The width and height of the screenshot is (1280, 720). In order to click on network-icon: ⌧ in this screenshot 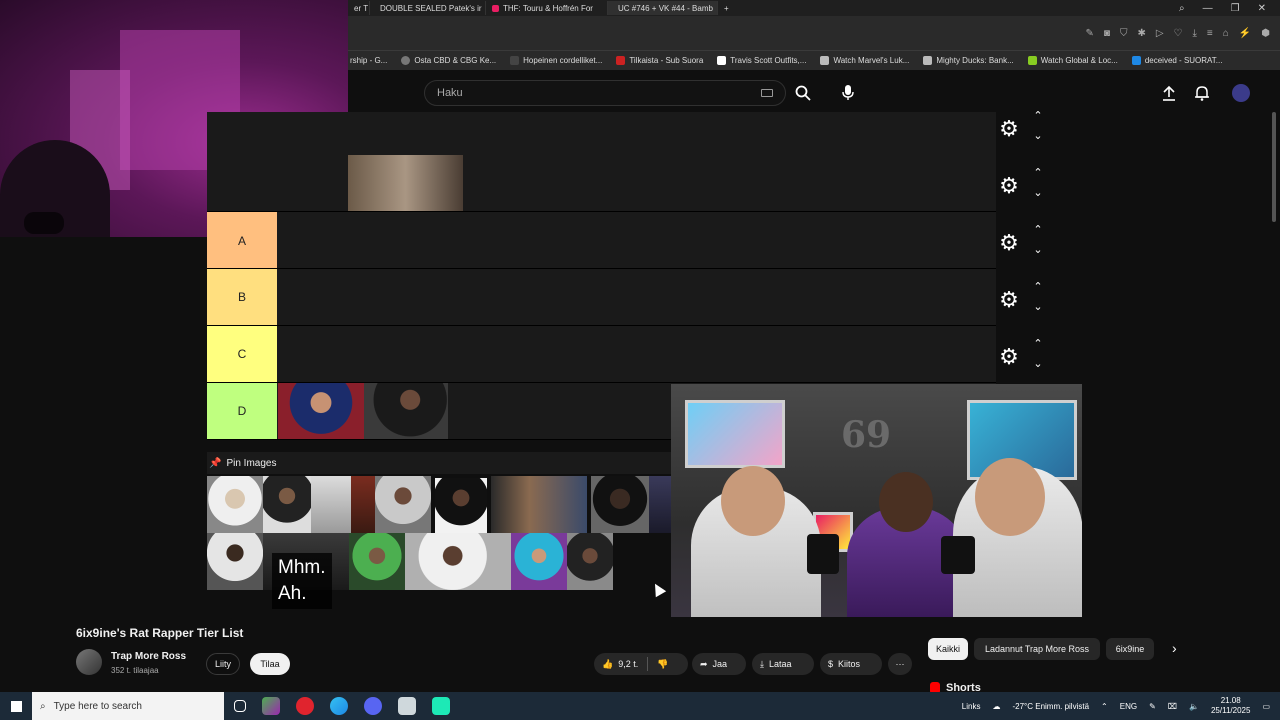, I will do `click(1172, 706)`.